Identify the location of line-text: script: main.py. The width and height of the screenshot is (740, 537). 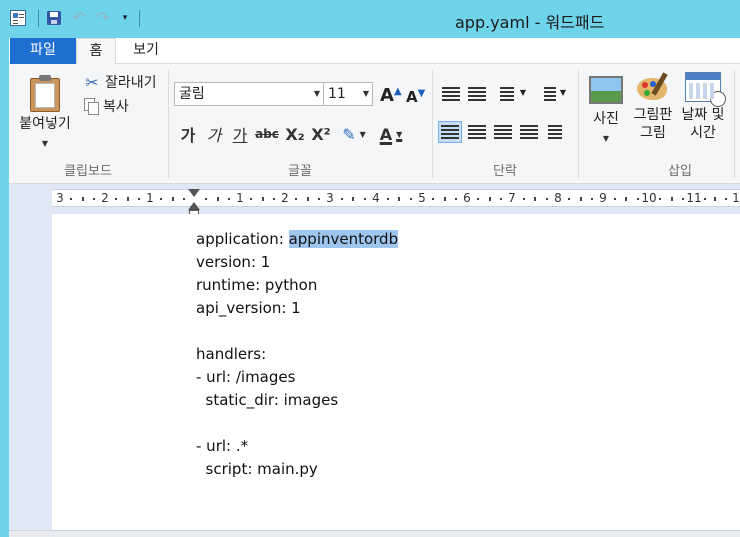
(257, 469).